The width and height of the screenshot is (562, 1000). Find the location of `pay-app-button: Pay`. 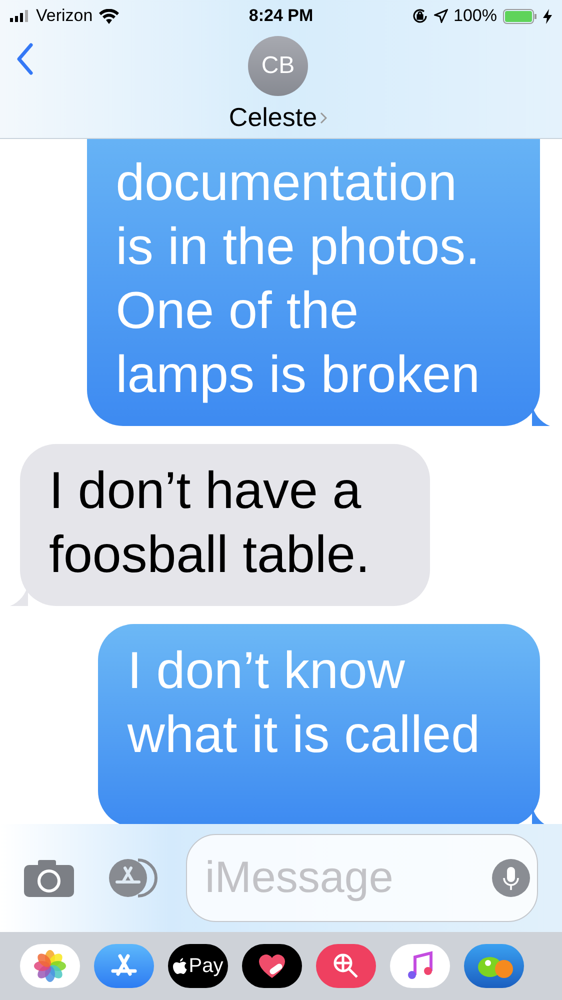

pay-app-button: Pay is located at coordinates (198, 966).